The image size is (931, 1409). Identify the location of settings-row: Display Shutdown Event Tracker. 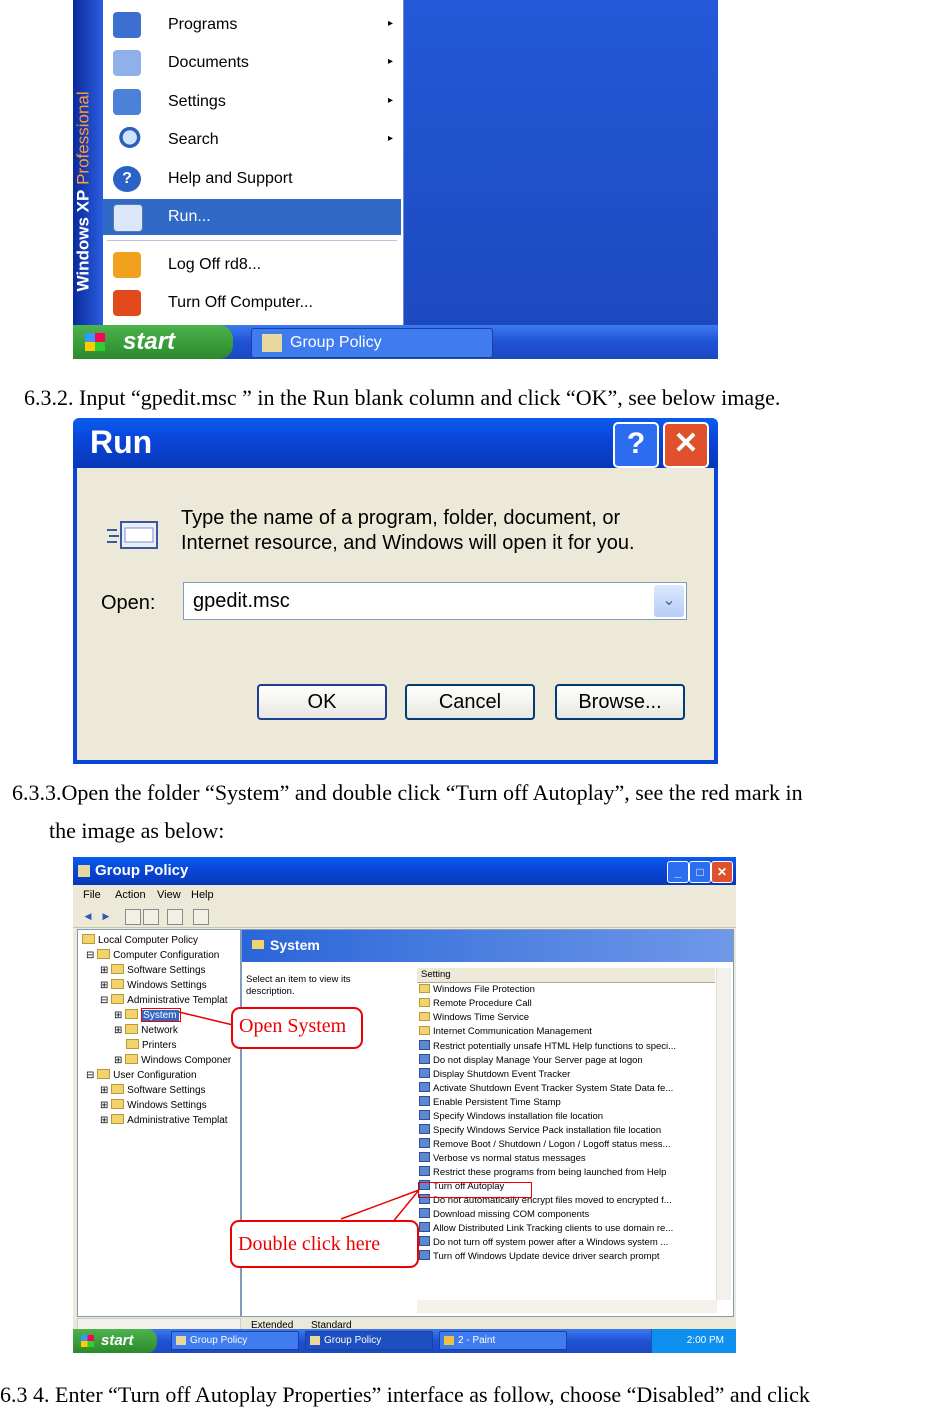
(567, 1075).